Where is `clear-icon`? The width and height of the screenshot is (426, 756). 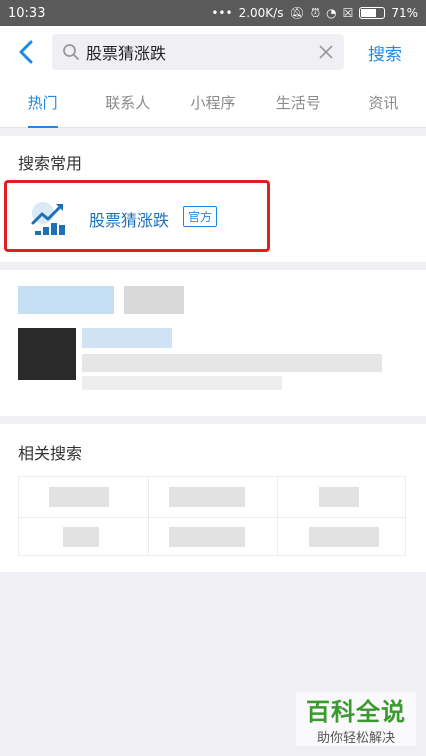 clear-icon is located at coordinates (326, 52).